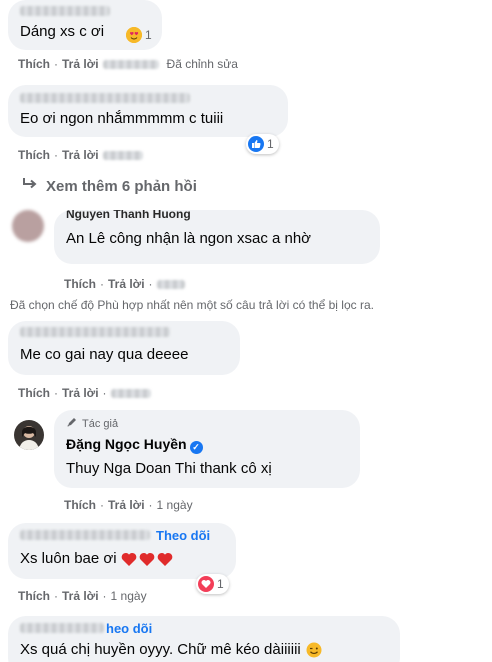 The width and height of the screenshot is (492, 662). I want to click on comment-bubble: Eo ơi ngon nhắmmmmm c tuiii, so click(148, 111).